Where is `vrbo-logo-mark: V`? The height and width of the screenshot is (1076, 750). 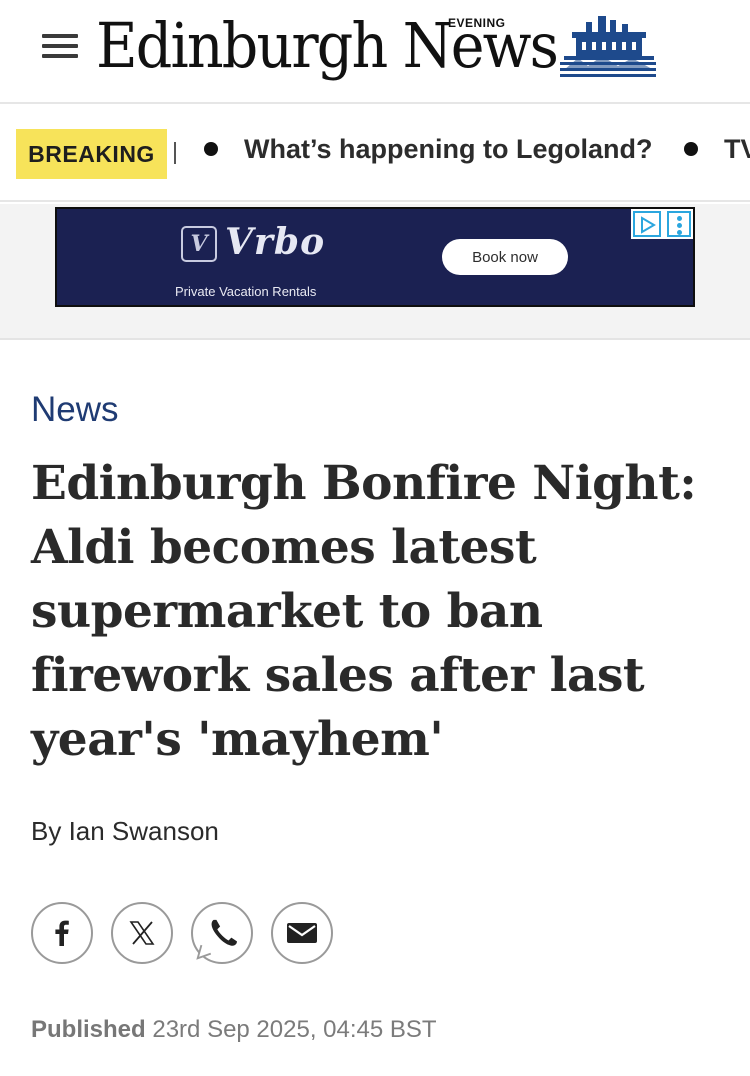 vrbo-logo-mark: V is located at coordinates (199, 244).